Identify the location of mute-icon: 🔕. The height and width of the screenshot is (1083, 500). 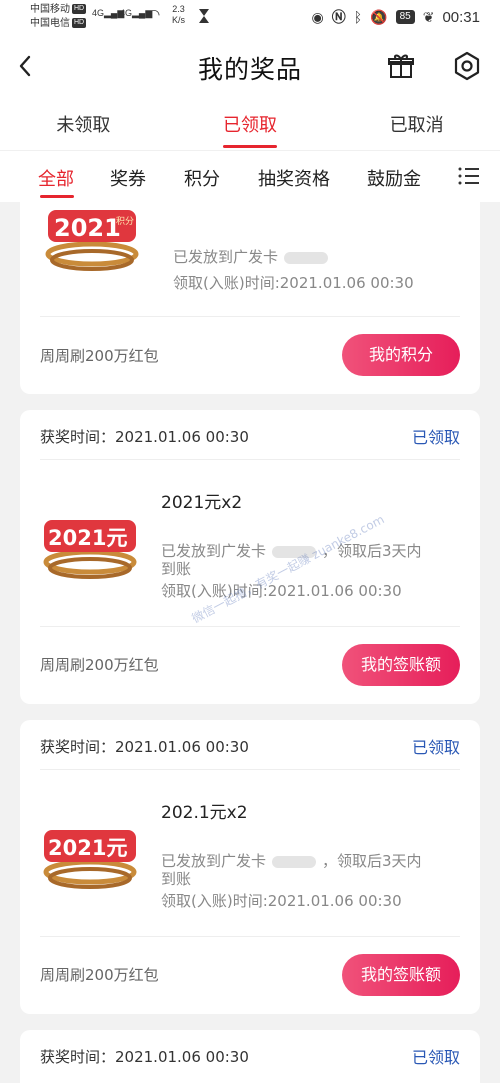
(379, 16).